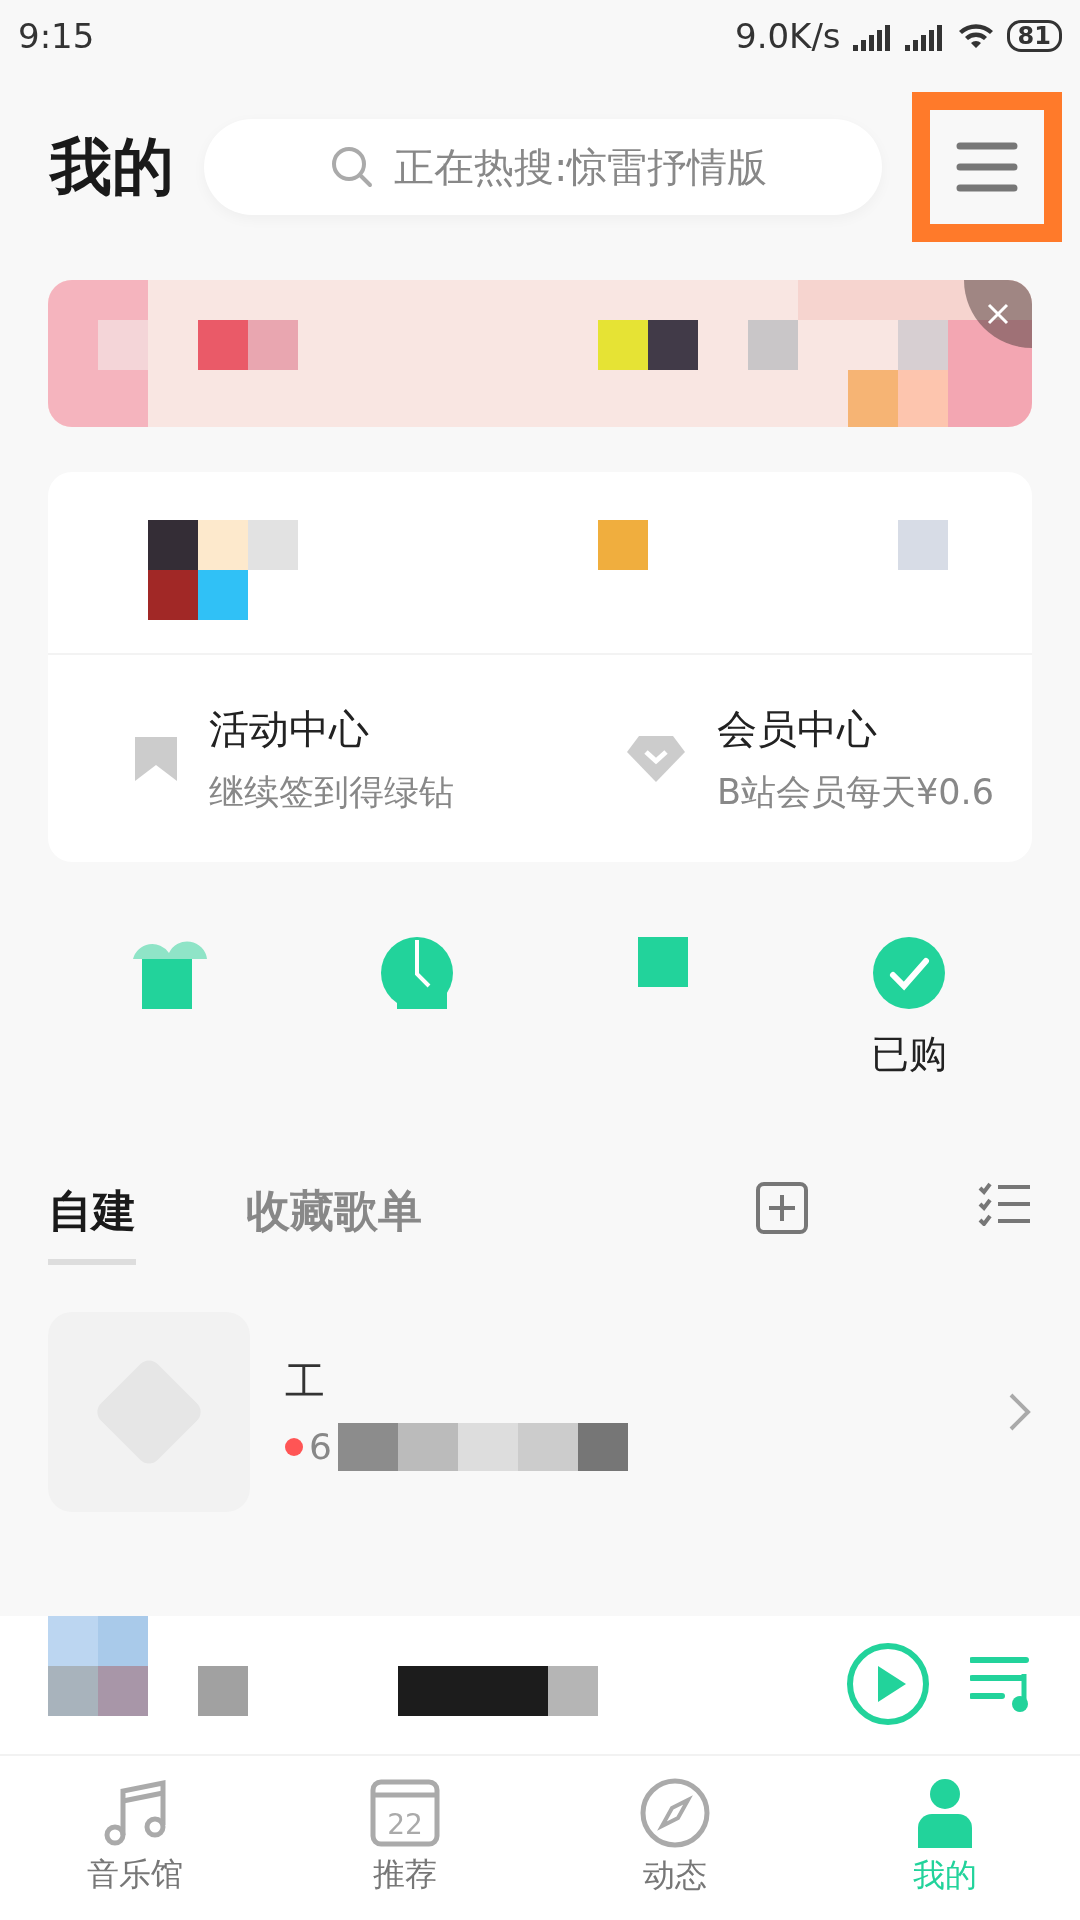 The image size is (1080, 1920). I want to click on close-icon, so click(998, 314).